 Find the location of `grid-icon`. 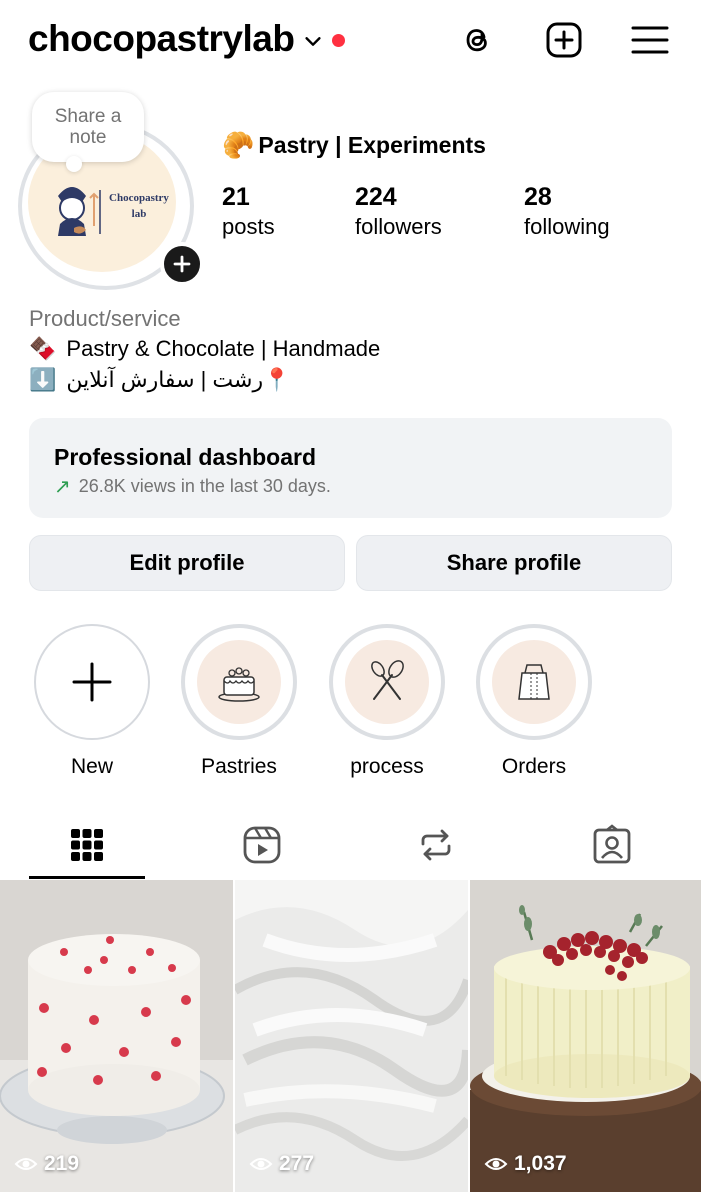

grid-icon is located at coordinates (87, 845).